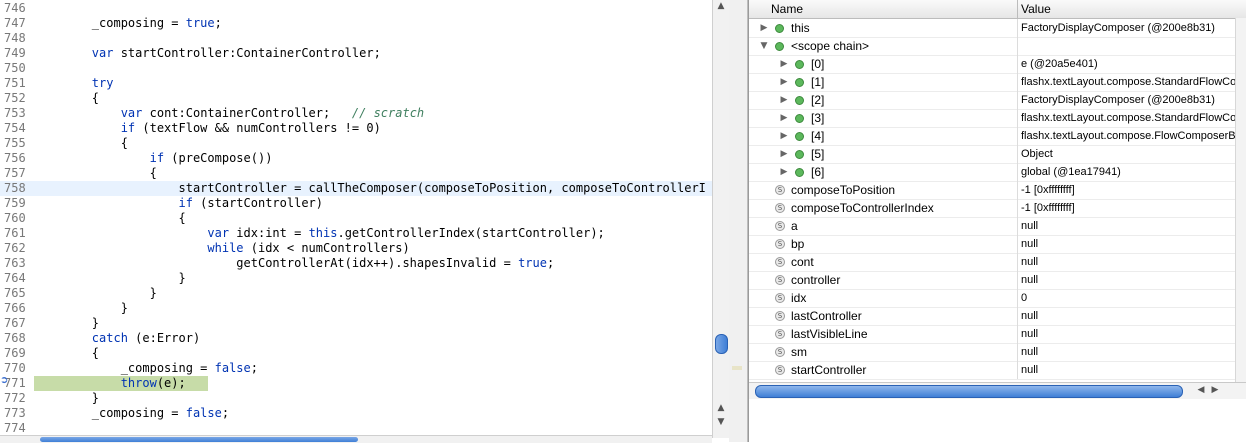 The image size is (1246, 443). Describe the element at coordinates (992, 154) in the screenshot. I see `variable-row: ▶ [5] Object` at that location.